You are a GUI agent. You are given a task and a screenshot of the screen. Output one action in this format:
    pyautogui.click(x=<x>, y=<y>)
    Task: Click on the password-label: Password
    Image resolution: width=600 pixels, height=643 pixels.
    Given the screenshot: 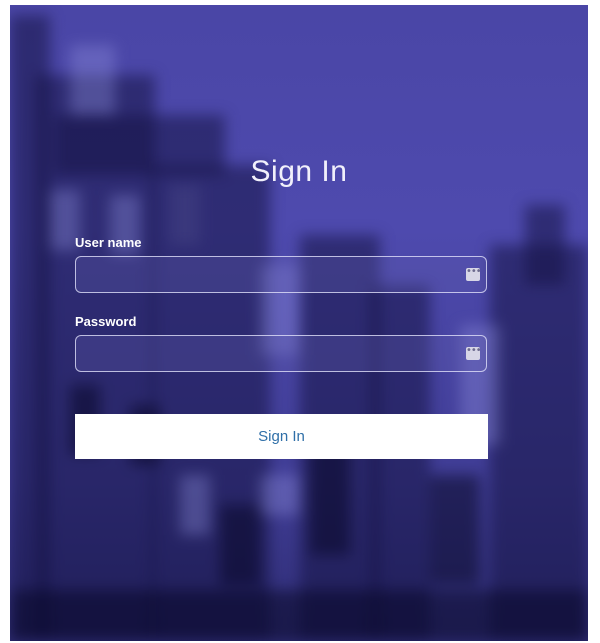 What is the action you would take?
    pyautogui.click(x=106, y=321)
    